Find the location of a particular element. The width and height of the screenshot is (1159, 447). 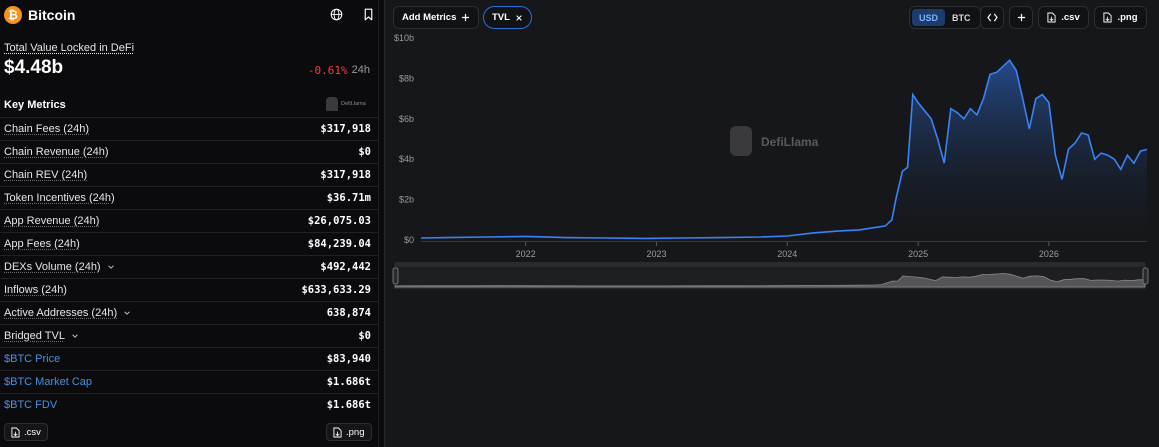

metric-value: $84,239.04 is located at coordinates (339, 244).